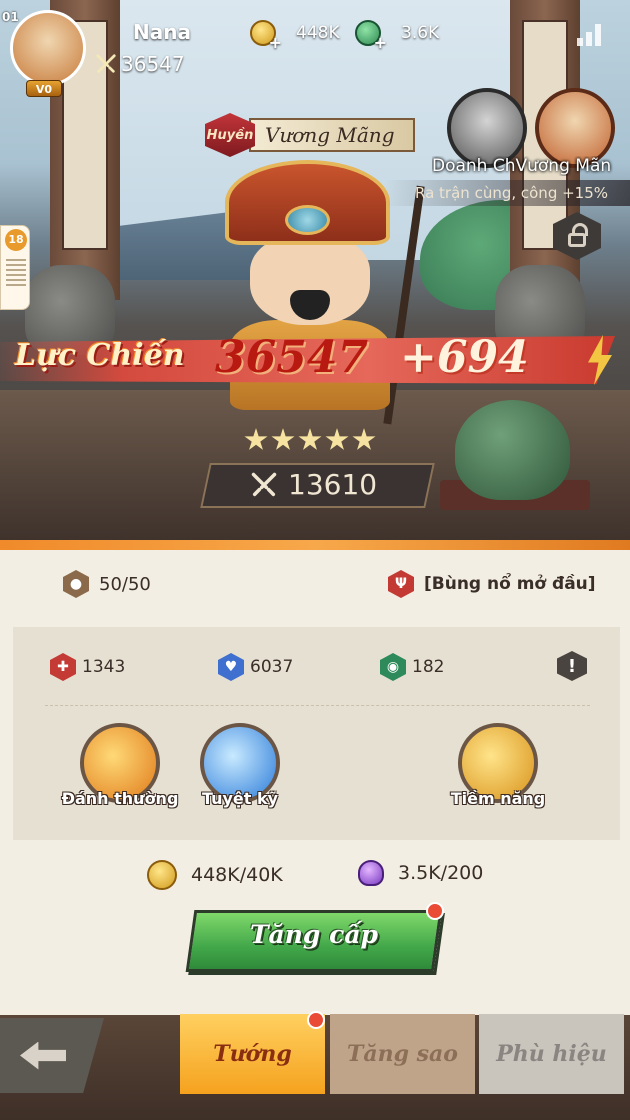 The height and width of the screenshot is (1120, 630). What do you see at coordinates (435, 911) in the screenshot?
I see `upgrade-notification-dot` at bounding box center [435, 911].